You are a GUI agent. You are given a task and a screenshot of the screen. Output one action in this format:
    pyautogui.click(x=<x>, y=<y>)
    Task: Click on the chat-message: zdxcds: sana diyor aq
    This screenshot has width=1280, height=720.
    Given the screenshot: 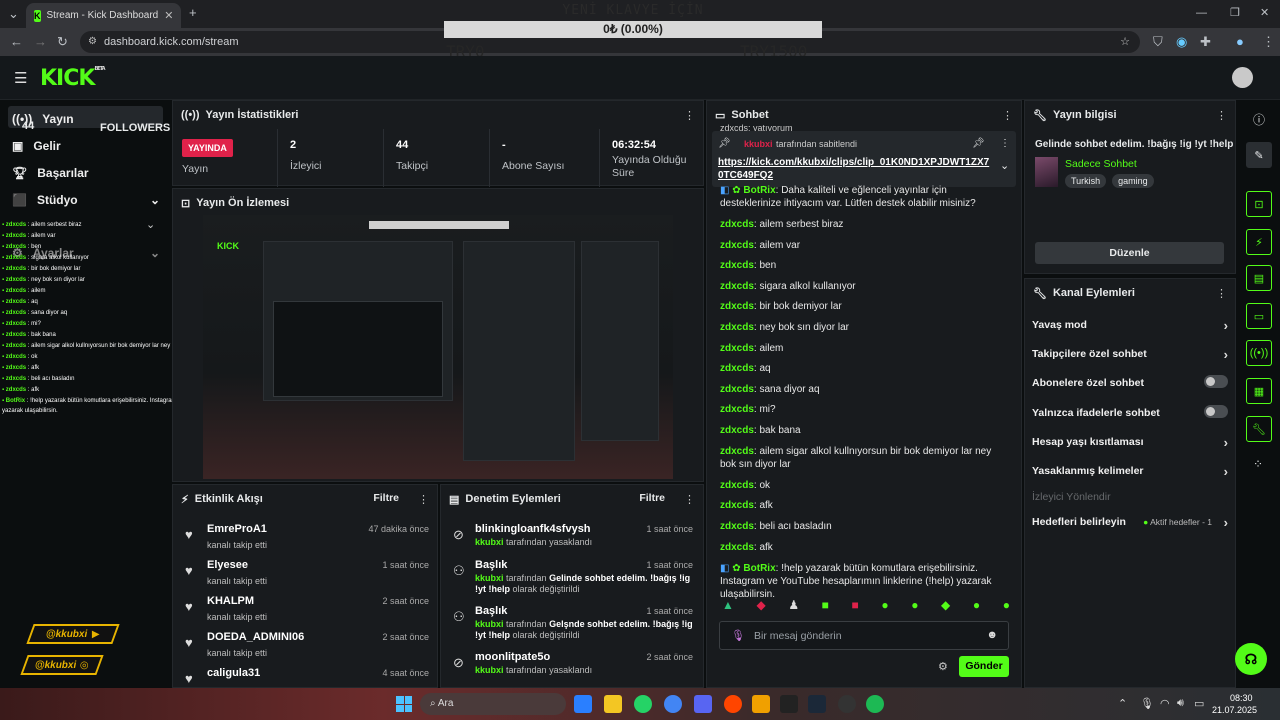 What is the action you would take?
    pyautogui.click(x=865, y=389)
    